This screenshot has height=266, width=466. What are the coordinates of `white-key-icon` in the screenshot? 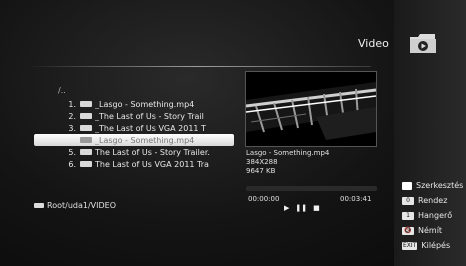 It's located at (407, 185).